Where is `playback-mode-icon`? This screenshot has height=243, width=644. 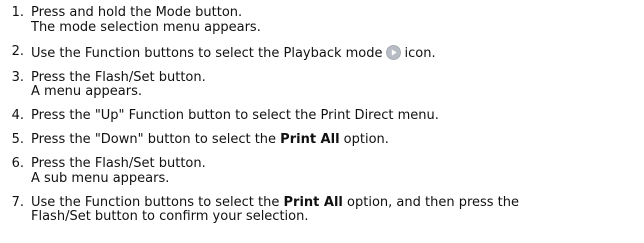
playback-mode-icon is located at coordinates (393, 52).